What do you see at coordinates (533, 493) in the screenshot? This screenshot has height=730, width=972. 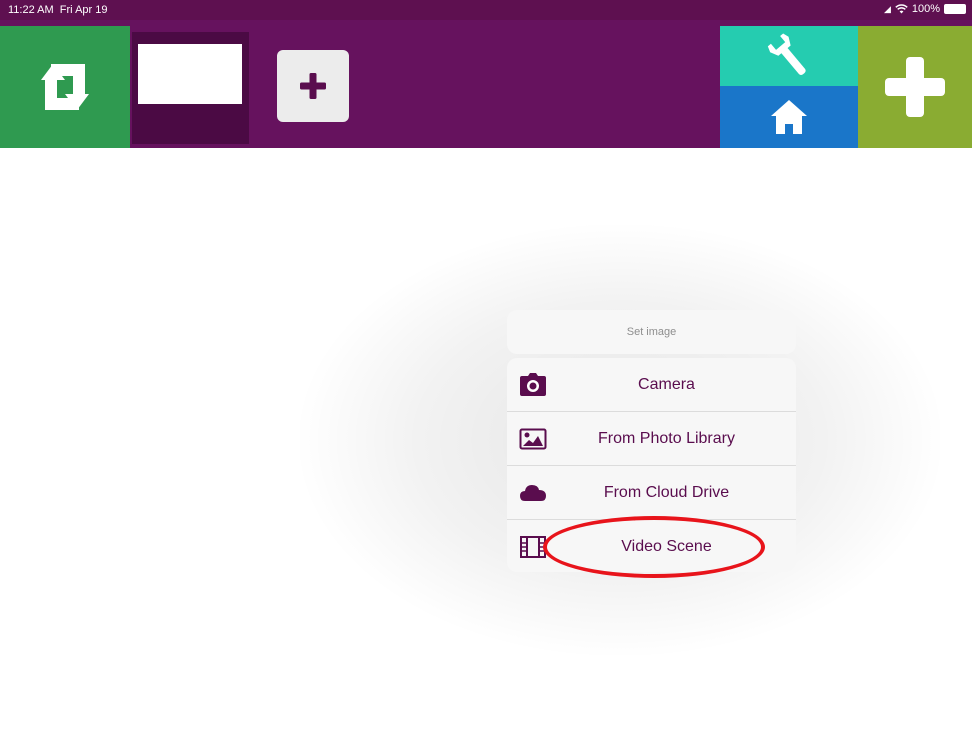 I see `cloud-icon` at bounding box center [533, 493].